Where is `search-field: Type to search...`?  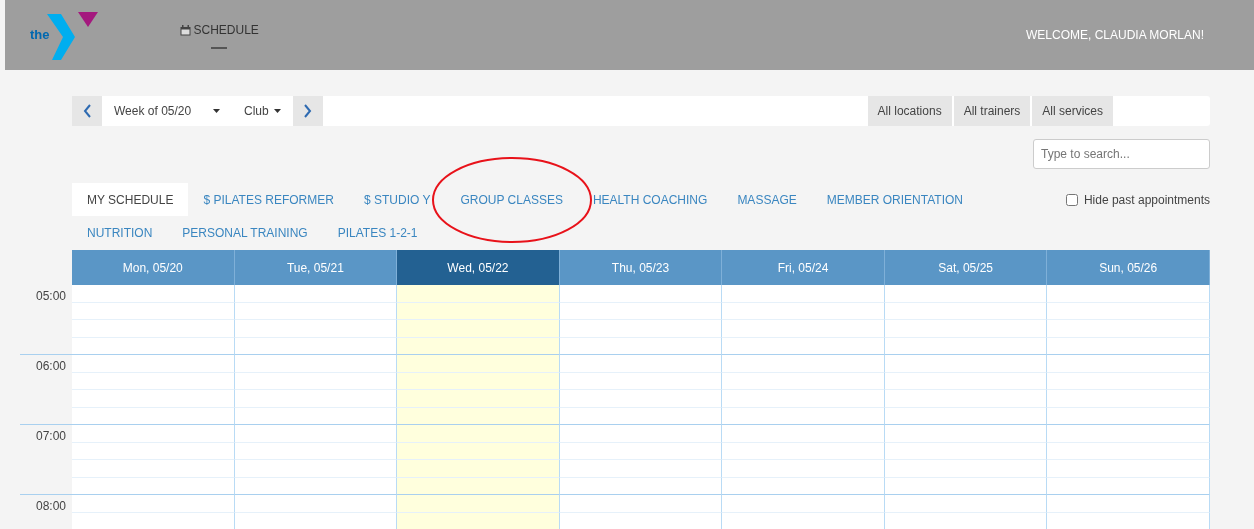
search-field: Type to search... is located at coordinates (1121, 154).